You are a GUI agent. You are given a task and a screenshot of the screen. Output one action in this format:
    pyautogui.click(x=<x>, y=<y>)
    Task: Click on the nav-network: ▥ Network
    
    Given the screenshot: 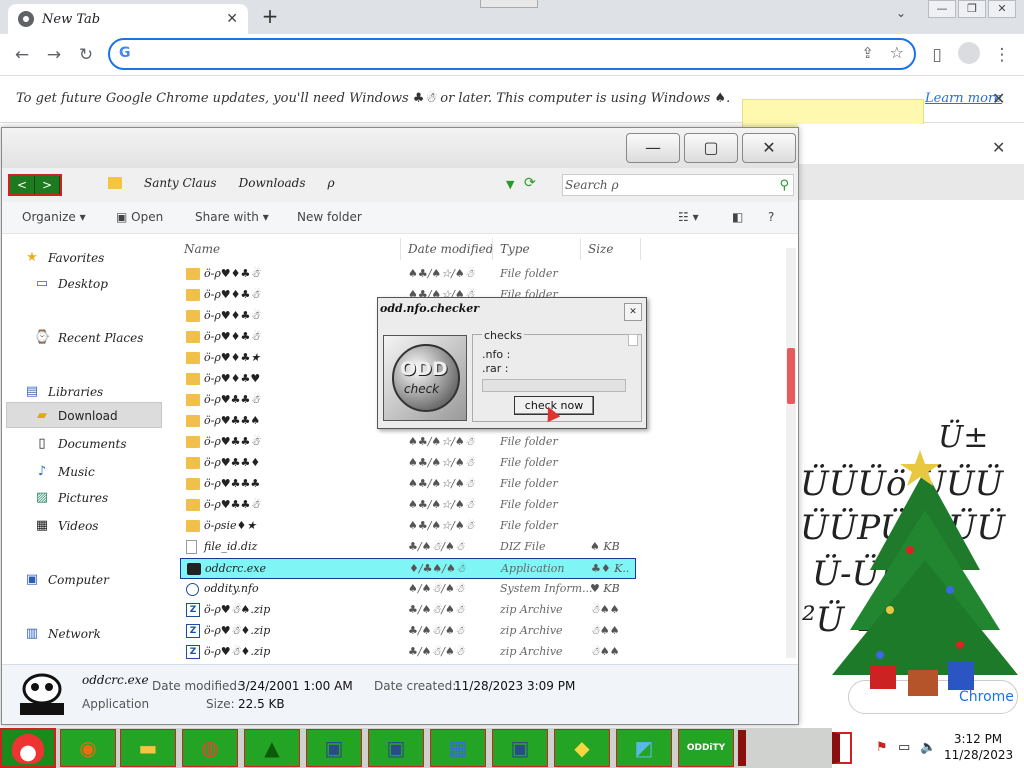 What is the action you would take?
    pyautogui.click(x=62, y=634)
    